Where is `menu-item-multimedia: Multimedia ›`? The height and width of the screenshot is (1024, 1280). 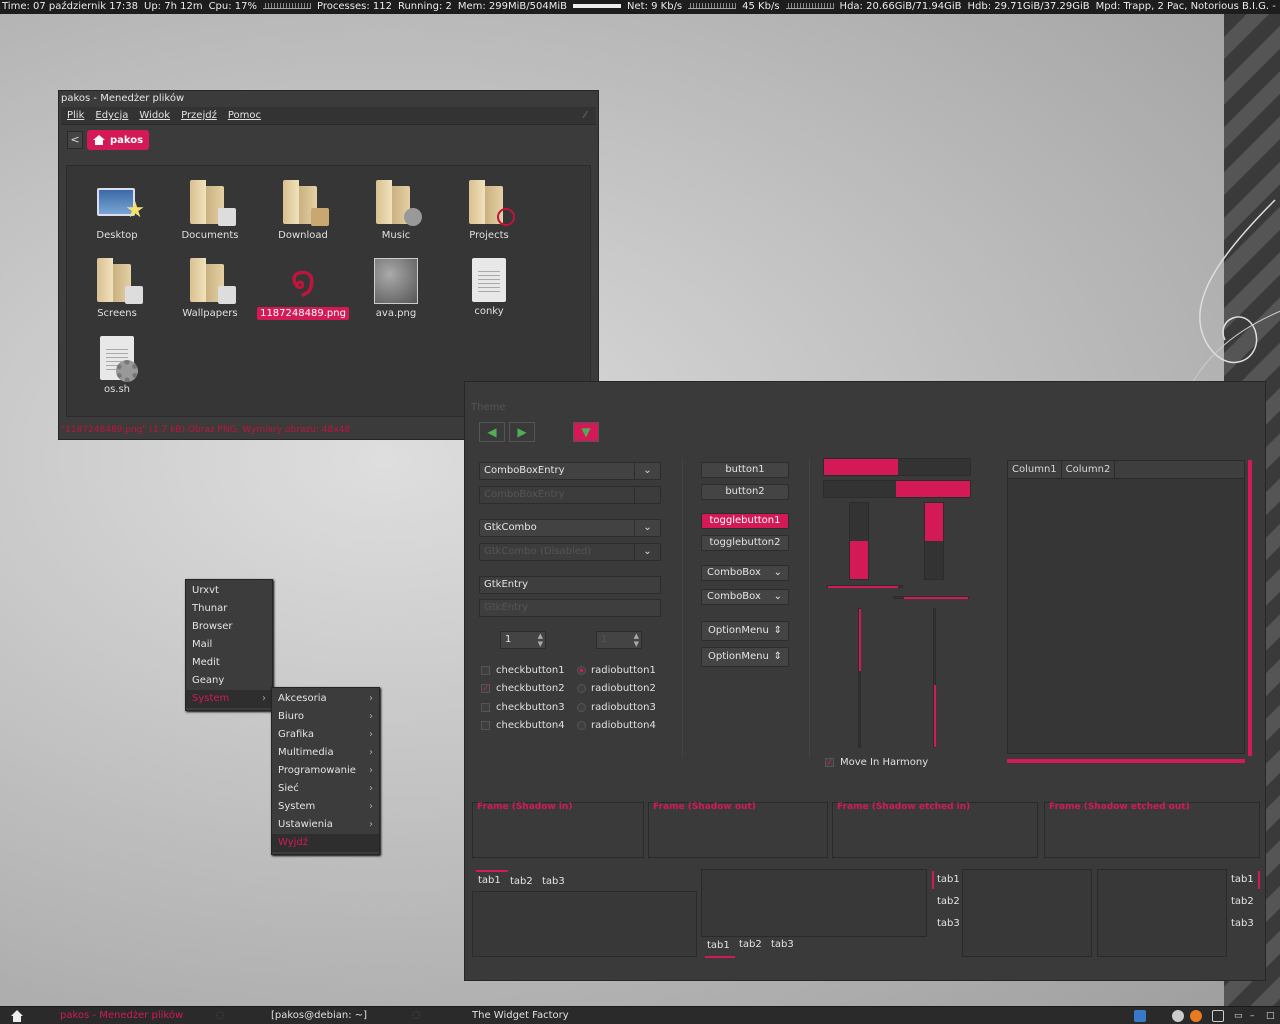 menu-item-multimedia: Multimedia › is located at coordinates (325, 753).